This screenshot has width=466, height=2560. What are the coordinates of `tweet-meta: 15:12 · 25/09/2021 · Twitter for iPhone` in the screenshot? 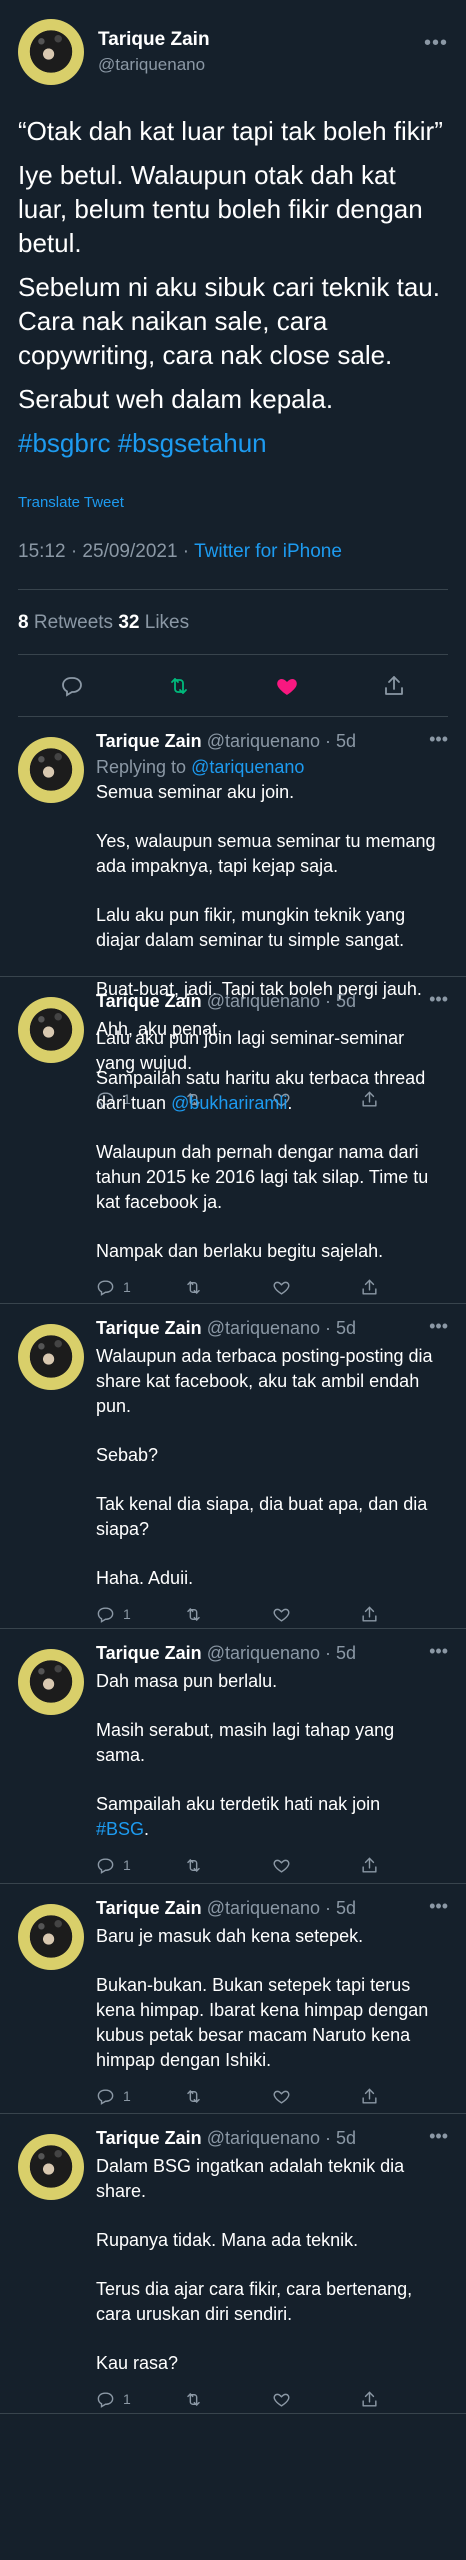 It's located at (233, 552).